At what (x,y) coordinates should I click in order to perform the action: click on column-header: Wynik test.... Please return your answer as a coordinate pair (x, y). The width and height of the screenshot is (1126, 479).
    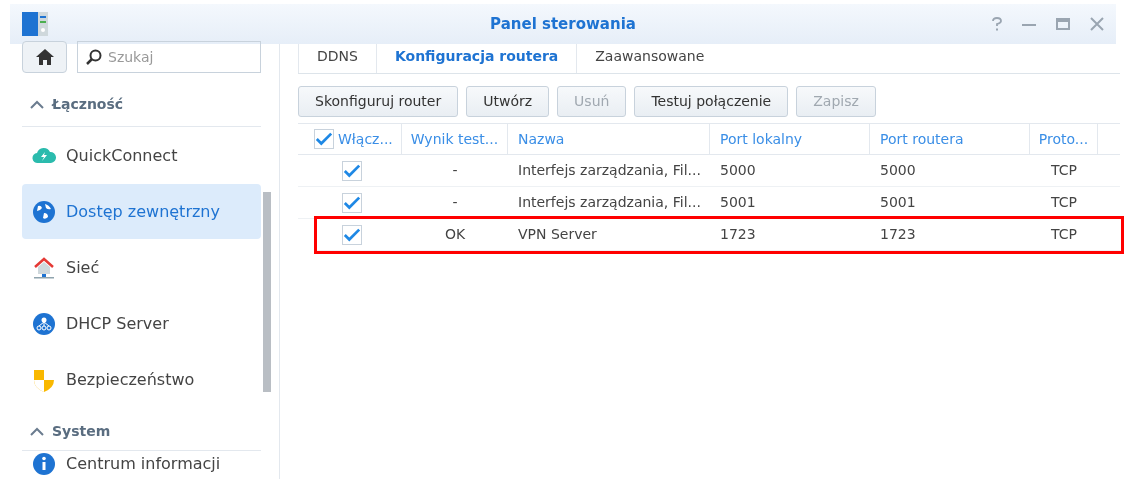
    Looking at the image, I should click on (454, 139).